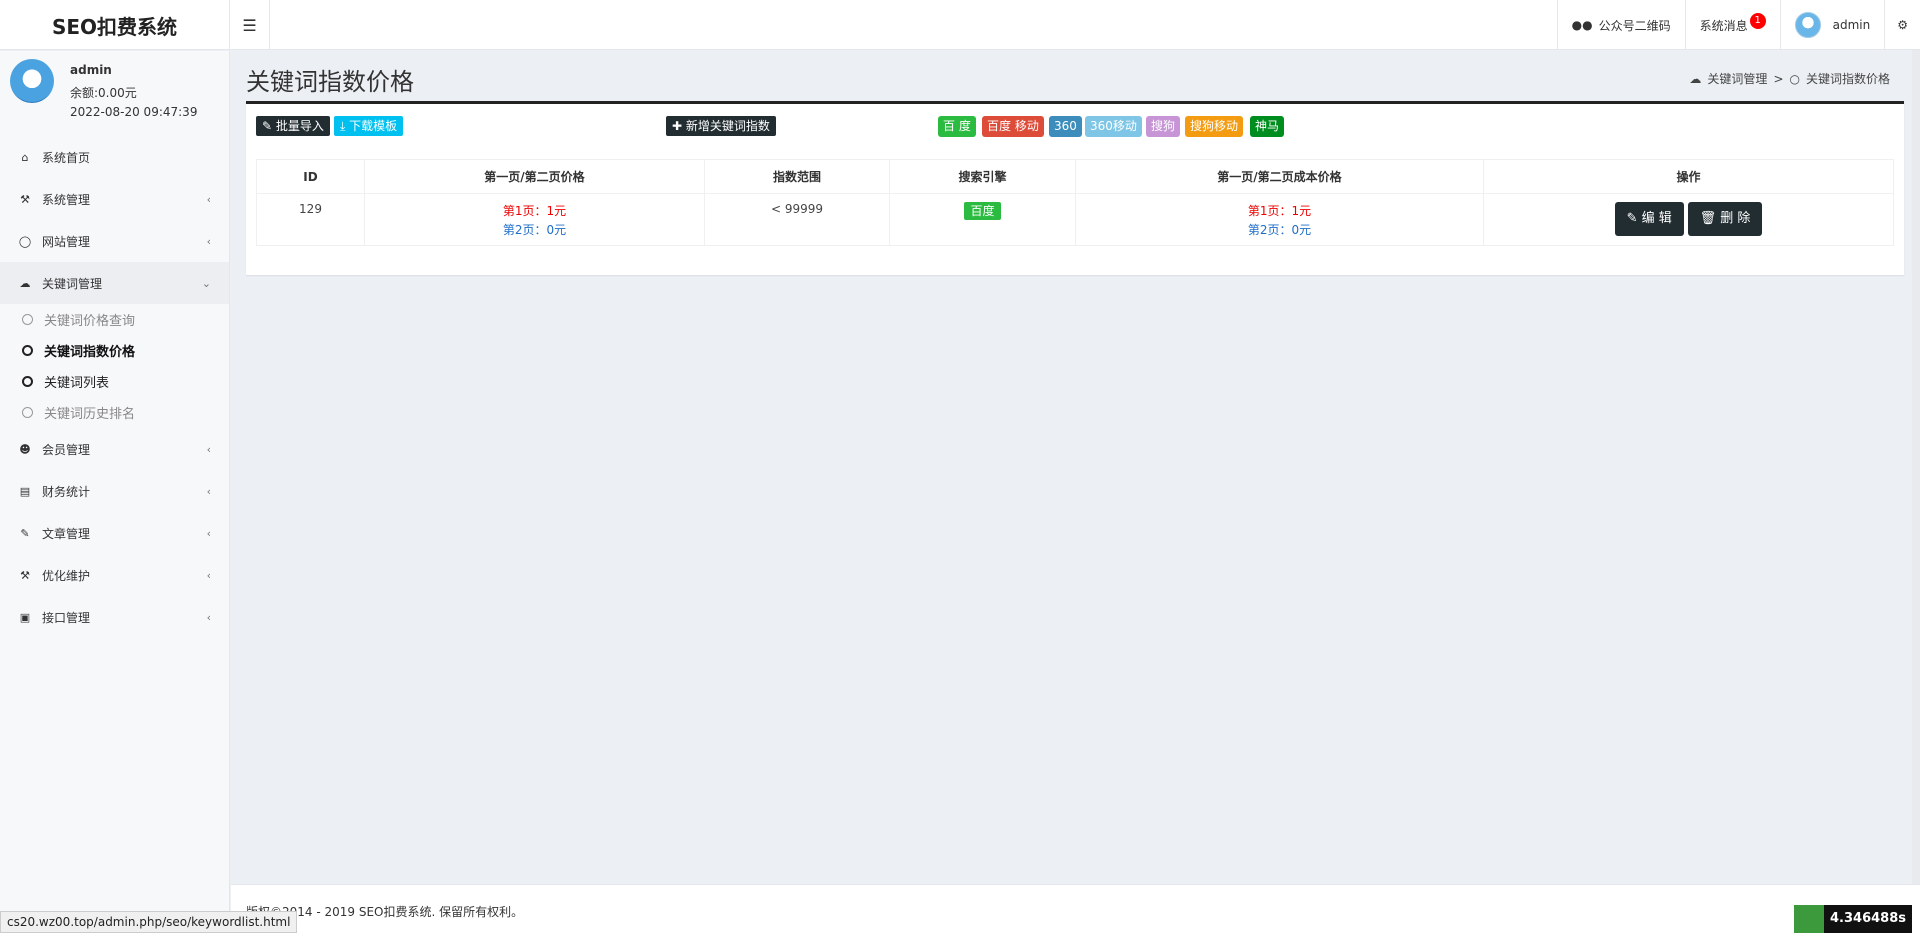 The width and height of the screenshot is (1920, 933). Describe the element at coordinates (534, 230) in the screenshot. I see `price-page2: 第2页：0元` at that location.